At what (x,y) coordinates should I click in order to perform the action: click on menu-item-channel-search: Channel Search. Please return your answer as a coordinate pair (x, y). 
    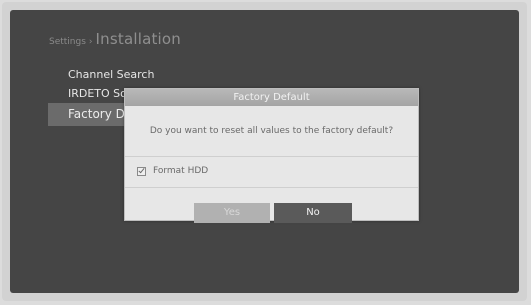
    Looking at the image, I should click on (123, 74).